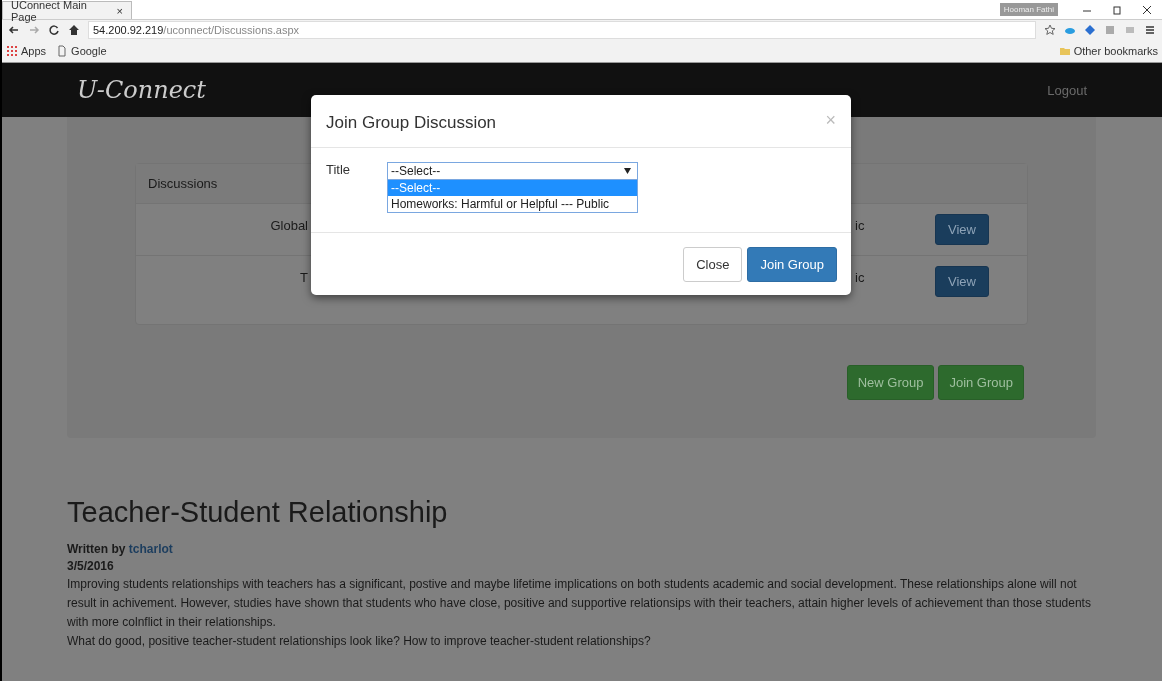 Image resolution: width=1162 pixels, height=681 pixels. Describe the element at coordinates (890, 382) in the screenshot. I see `group-button: New Group` at that location.